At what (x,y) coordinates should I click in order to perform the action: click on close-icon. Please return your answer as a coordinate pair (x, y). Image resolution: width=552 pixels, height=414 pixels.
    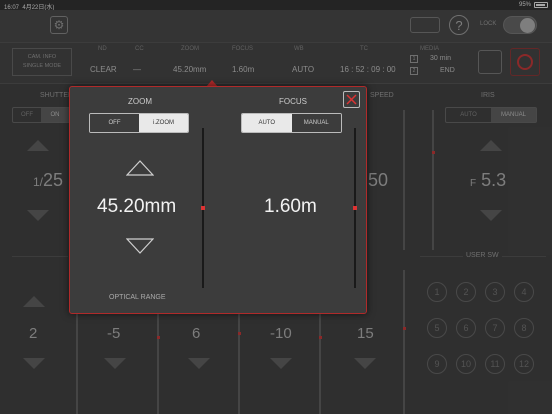
    Looking at the image, I should click on (351, 99).